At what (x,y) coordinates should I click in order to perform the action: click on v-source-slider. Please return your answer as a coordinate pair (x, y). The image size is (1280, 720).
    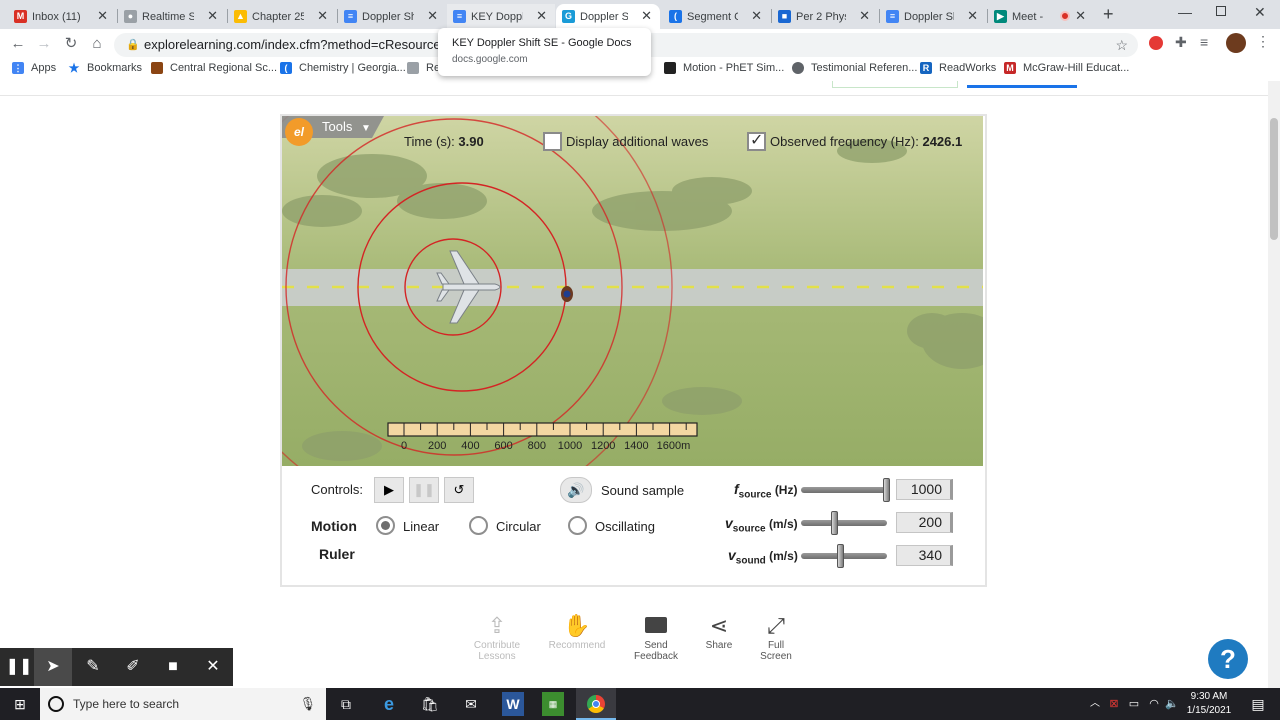
    Looking at the image, I should click on (844, 523).